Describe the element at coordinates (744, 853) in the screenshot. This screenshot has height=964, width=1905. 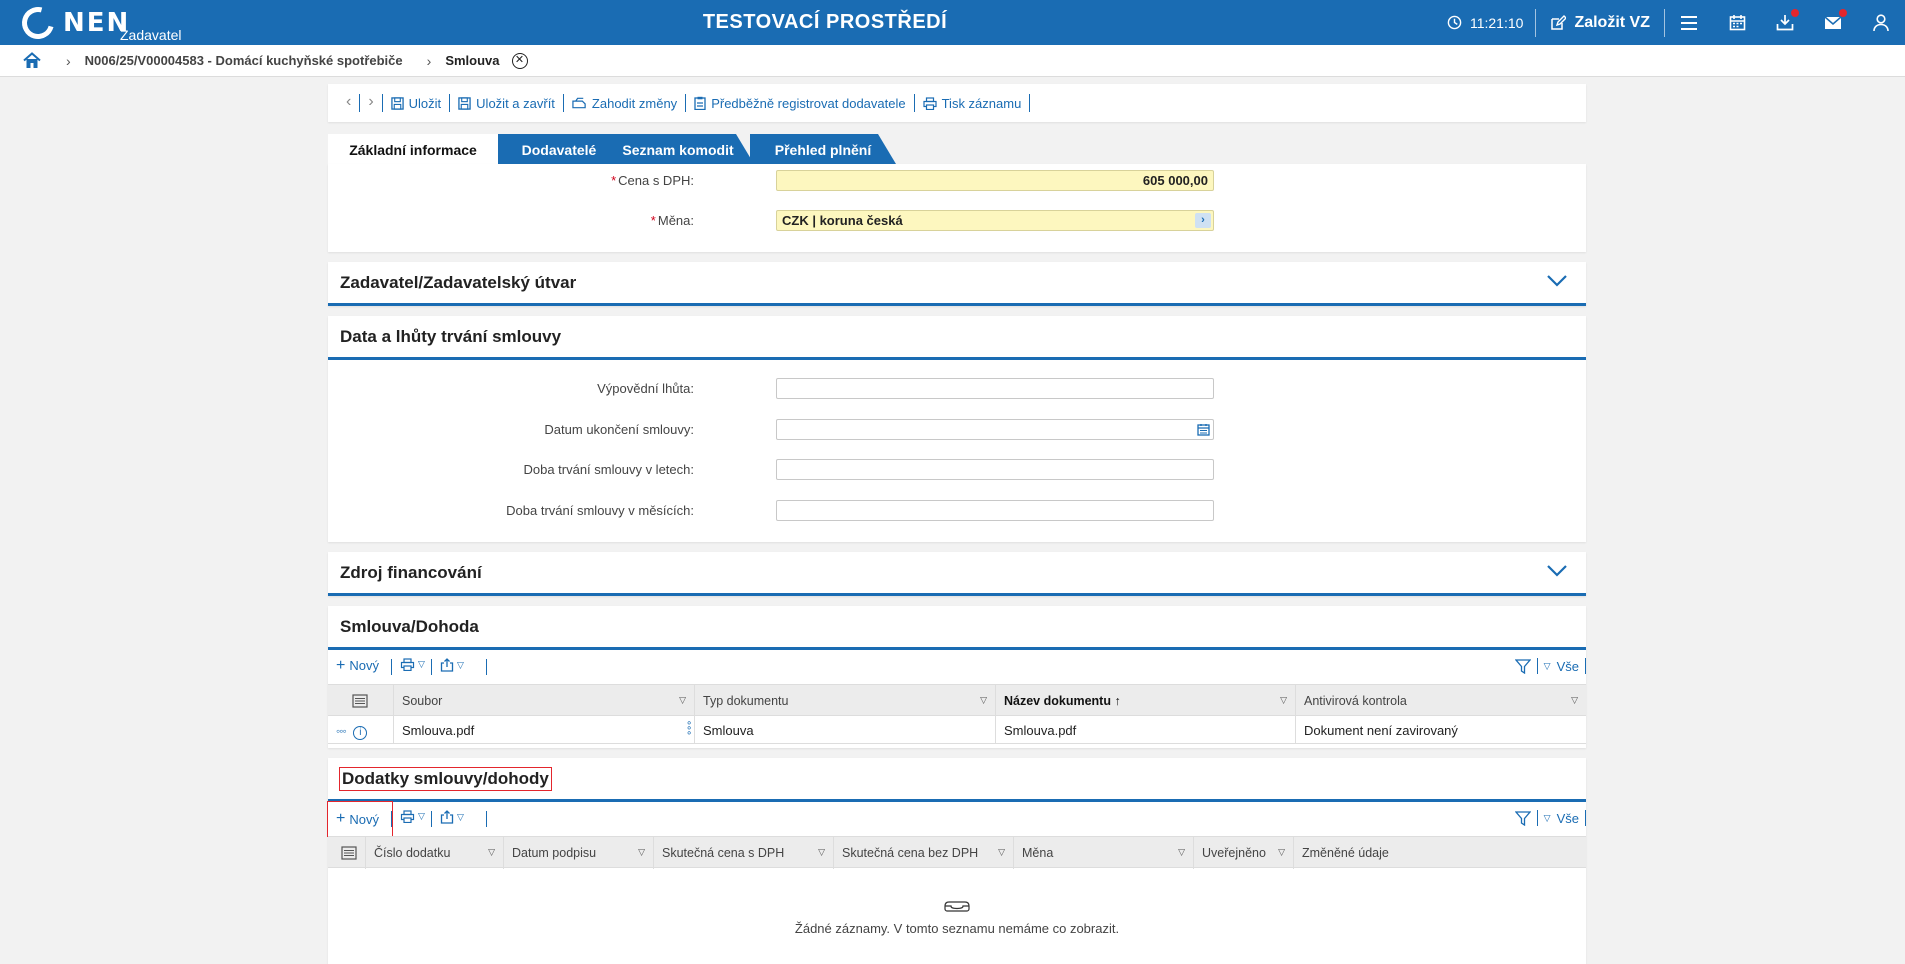
I see `column-header-price-vat: Skutečná cena s DPH ▽` at that location.